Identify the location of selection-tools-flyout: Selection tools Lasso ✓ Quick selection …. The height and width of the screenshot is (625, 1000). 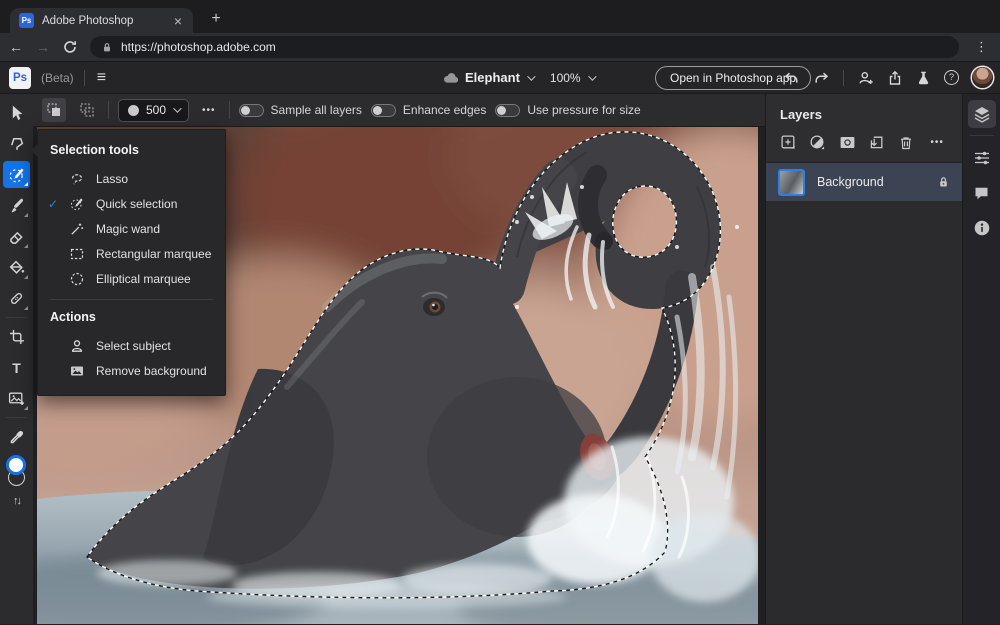
(131, 262).